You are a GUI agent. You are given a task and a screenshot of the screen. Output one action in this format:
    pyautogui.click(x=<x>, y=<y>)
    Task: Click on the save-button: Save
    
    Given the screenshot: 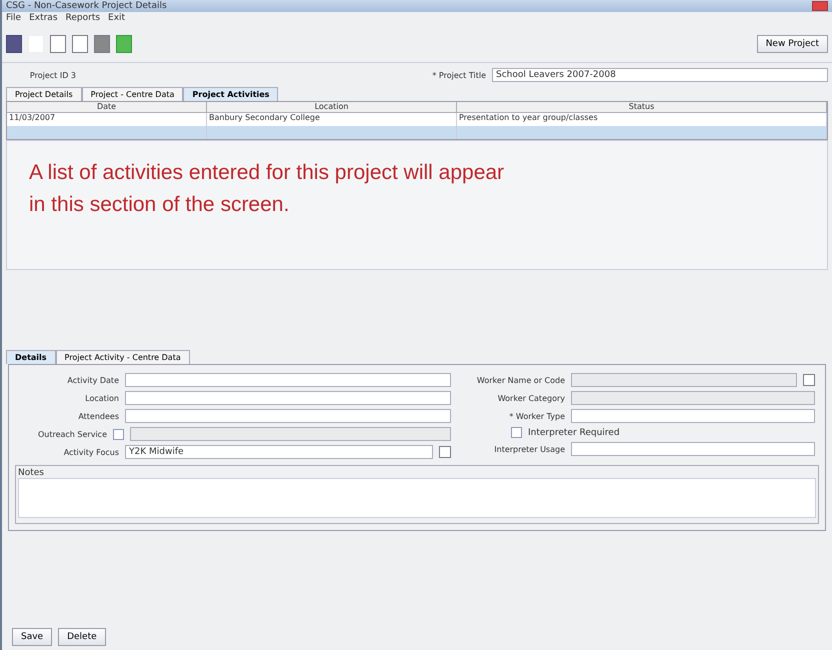 What is the action you would take?
    pyautogui.click(x=32, y=637)
    